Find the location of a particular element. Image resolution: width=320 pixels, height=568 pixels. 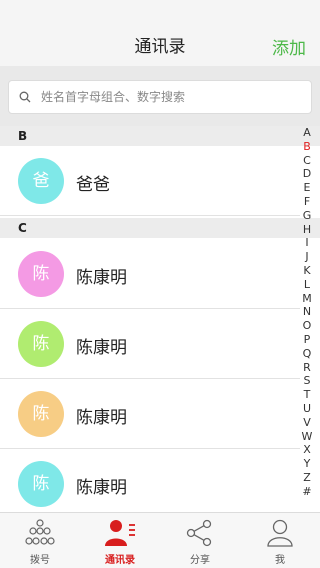

index-letter: J is located at coordinates (306, 257).